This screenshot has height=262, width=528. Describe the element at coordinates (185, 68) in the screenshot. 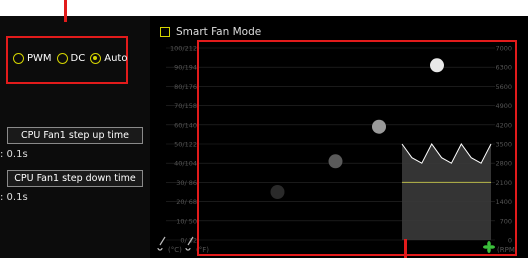

I see `temp-tick-label: 90/194` at that location.